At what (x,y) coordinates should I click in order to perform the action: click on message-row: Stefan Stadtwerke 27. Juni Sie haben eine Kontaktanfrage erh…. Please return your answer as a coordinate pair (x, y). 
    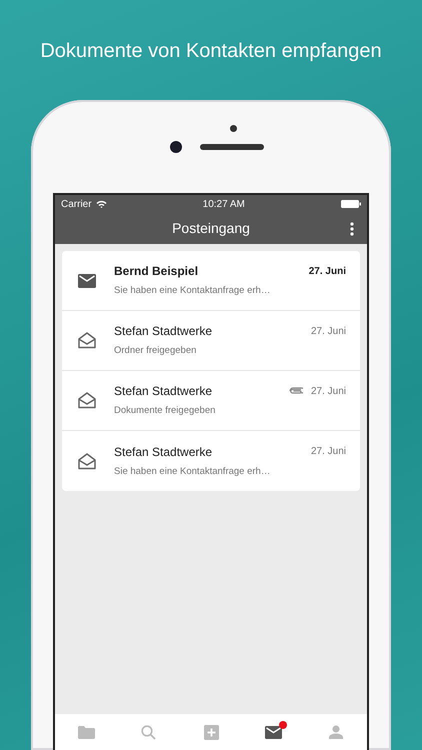
    Looking at the image, I should click on (211, 461).